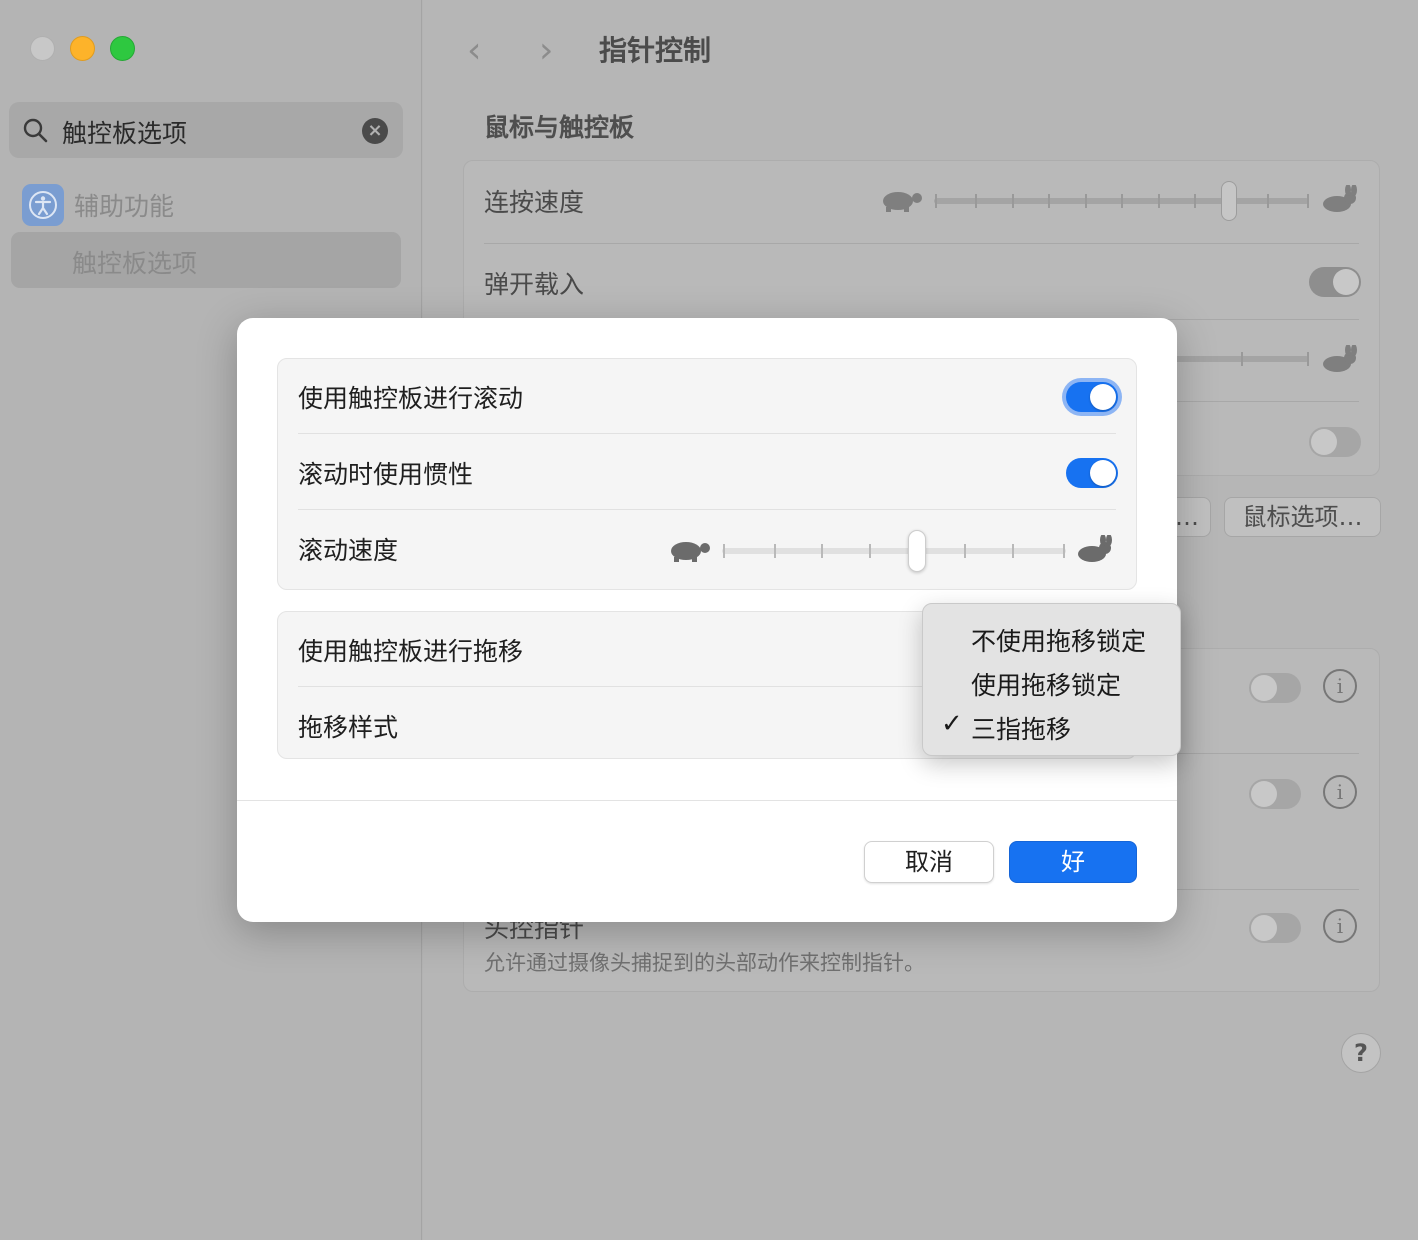 Image resolution: width=1418 pixels, height=1240 pixels. I want to click on help-button: ?, so click(1361, 1053).